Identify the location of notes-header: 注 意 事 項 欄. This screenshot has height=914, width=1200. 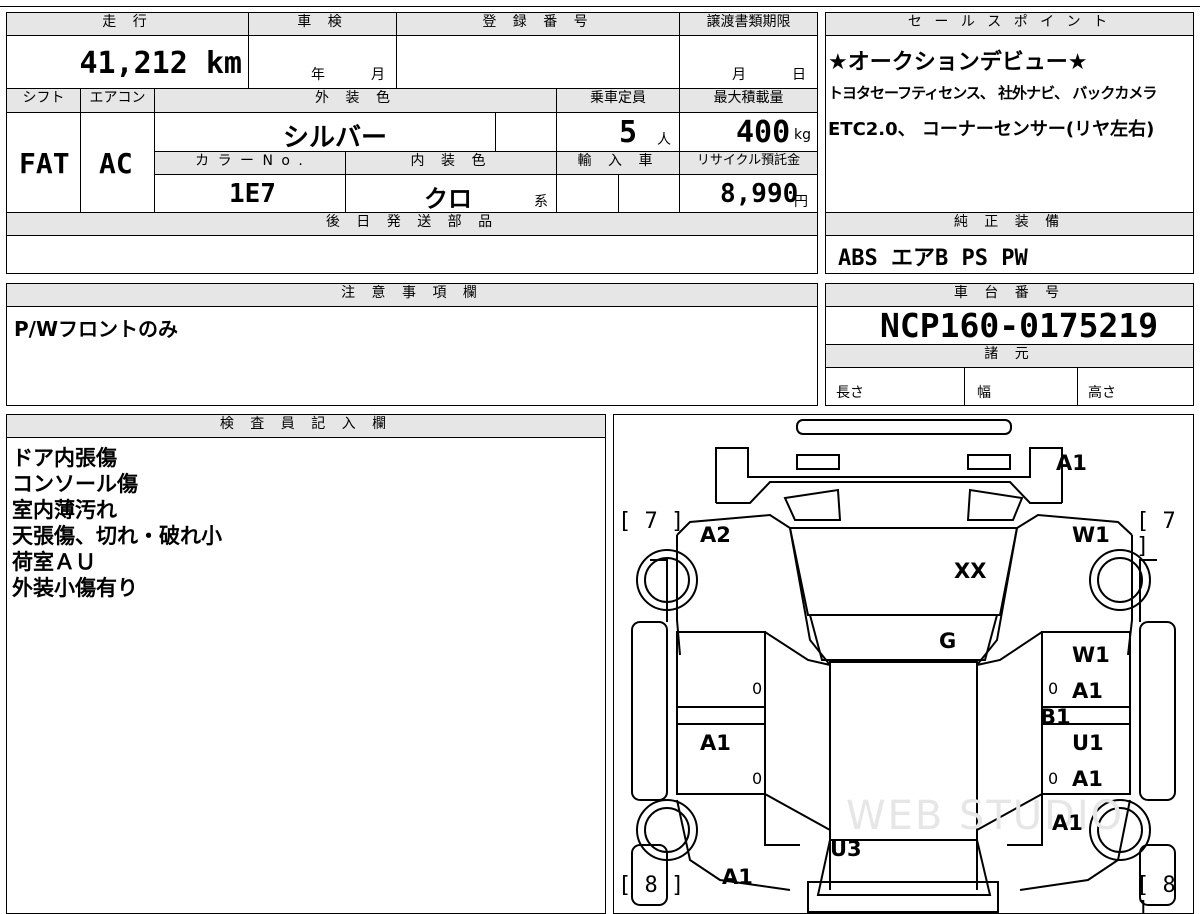
(412, 295).